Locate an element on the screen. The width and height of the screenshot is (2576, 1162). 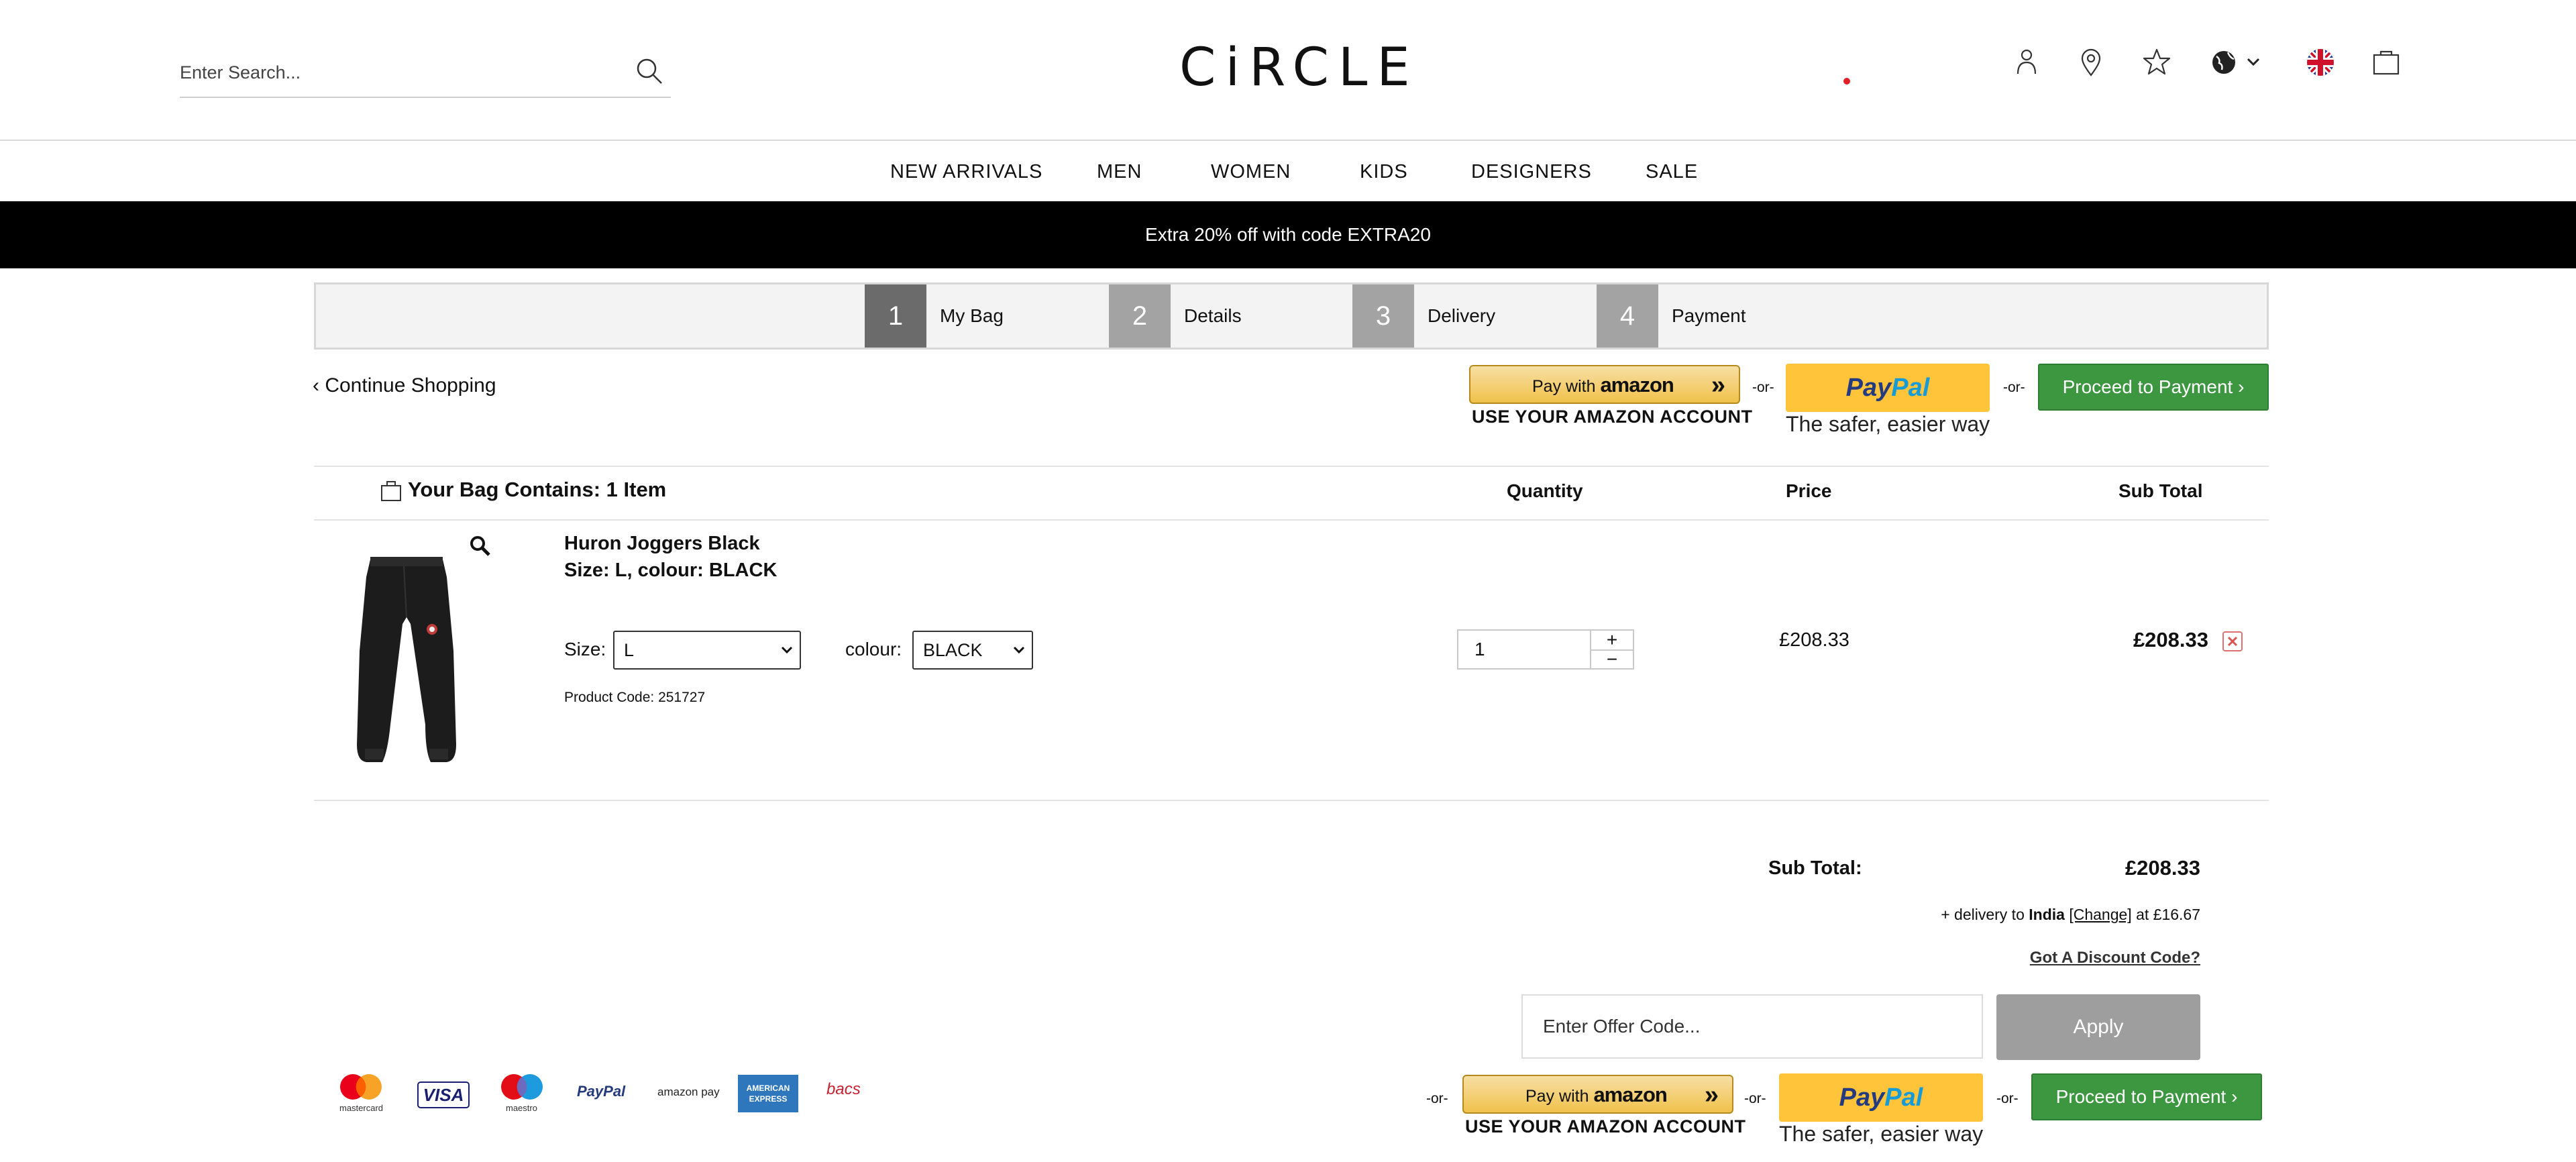
product-variant: Size: L, colour: BLACK is located at coordinates (670, 570).